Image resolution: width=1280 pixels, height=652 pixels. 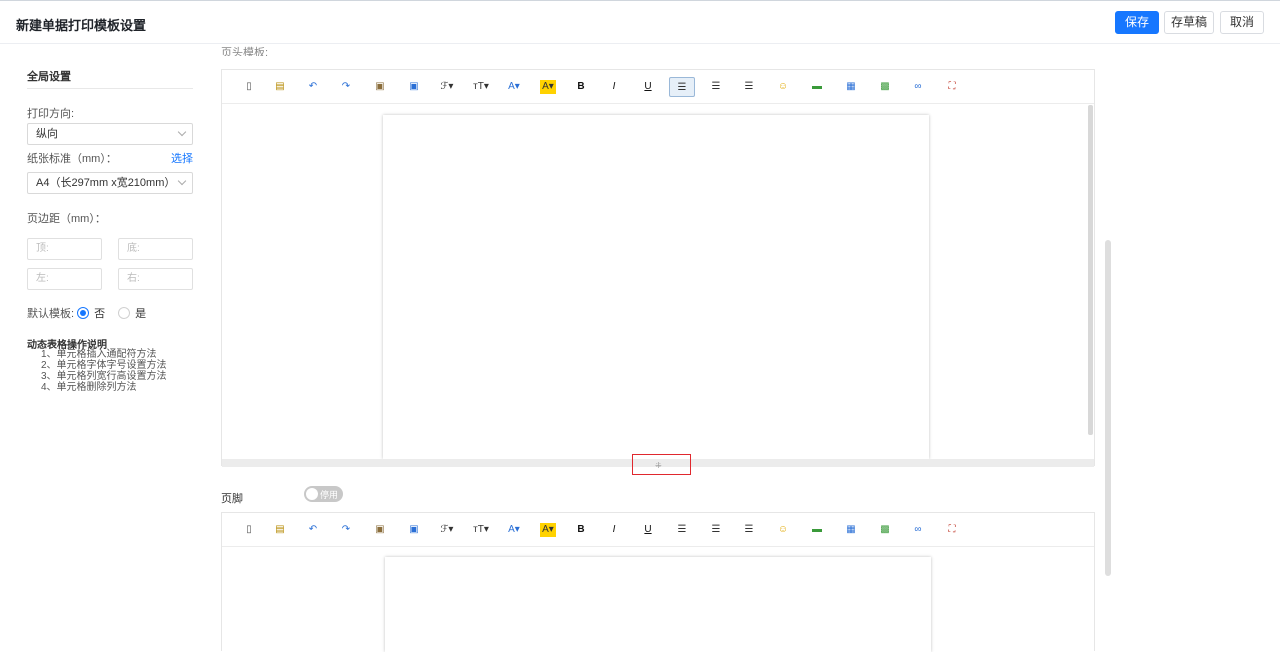 What do you see at coordinates (83, 313) in the screenshot?
I see `default-no-radio` at bounding box center [83, 313].